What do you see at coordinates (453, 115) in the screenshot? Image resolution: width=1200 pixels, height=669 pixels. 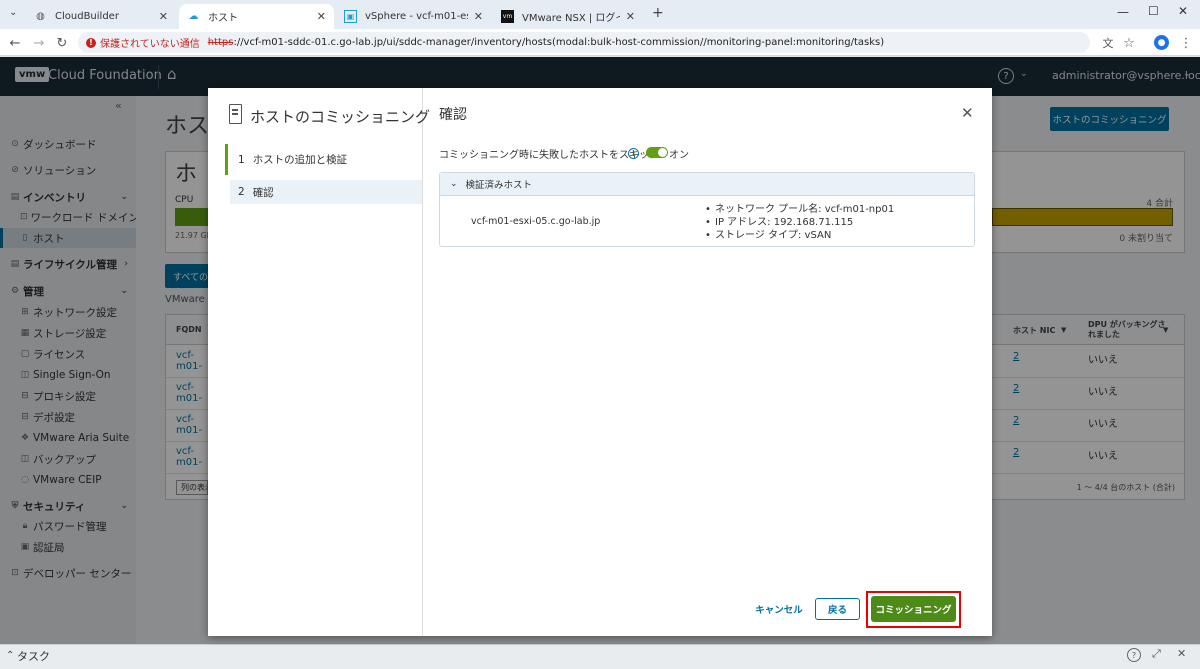 I see `step-title: 確認` at bounding box center [453, 115].